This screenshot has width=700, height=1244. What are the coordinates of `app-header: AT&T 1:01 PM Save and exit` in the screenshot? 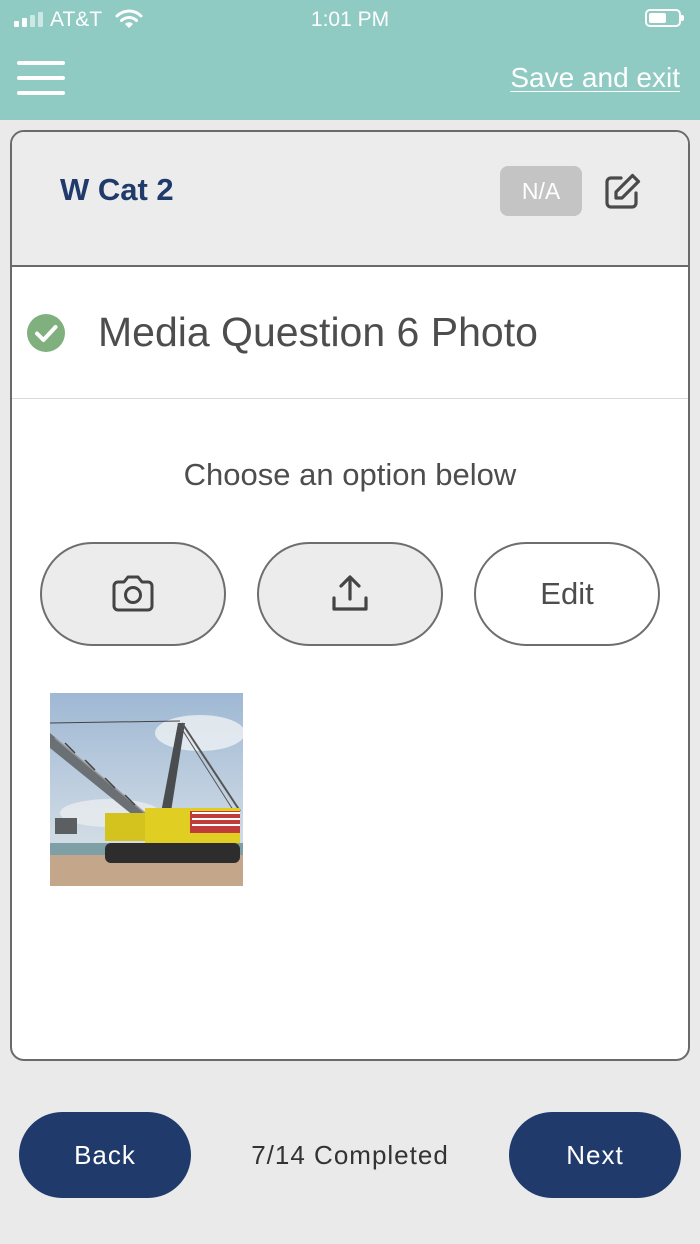 It's located at (350, 60).